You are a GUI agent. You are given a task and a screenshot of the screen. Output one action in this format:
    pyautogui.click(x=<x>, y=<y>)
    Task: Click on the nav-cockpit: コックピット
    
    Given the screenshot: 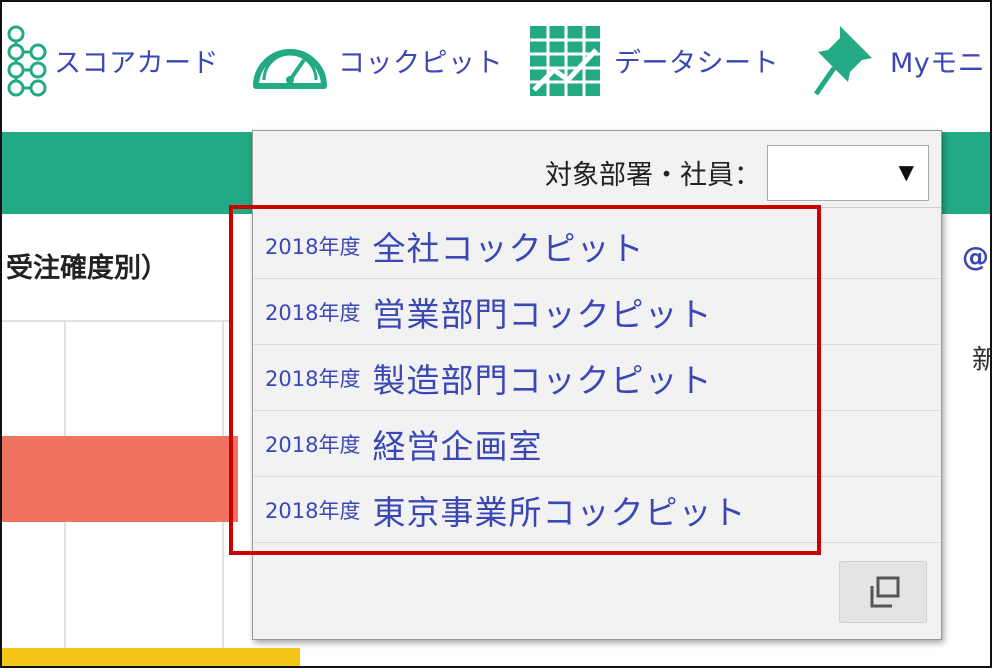 What is the action you would take?
    pyautogui.click(x=376, y=60)
    